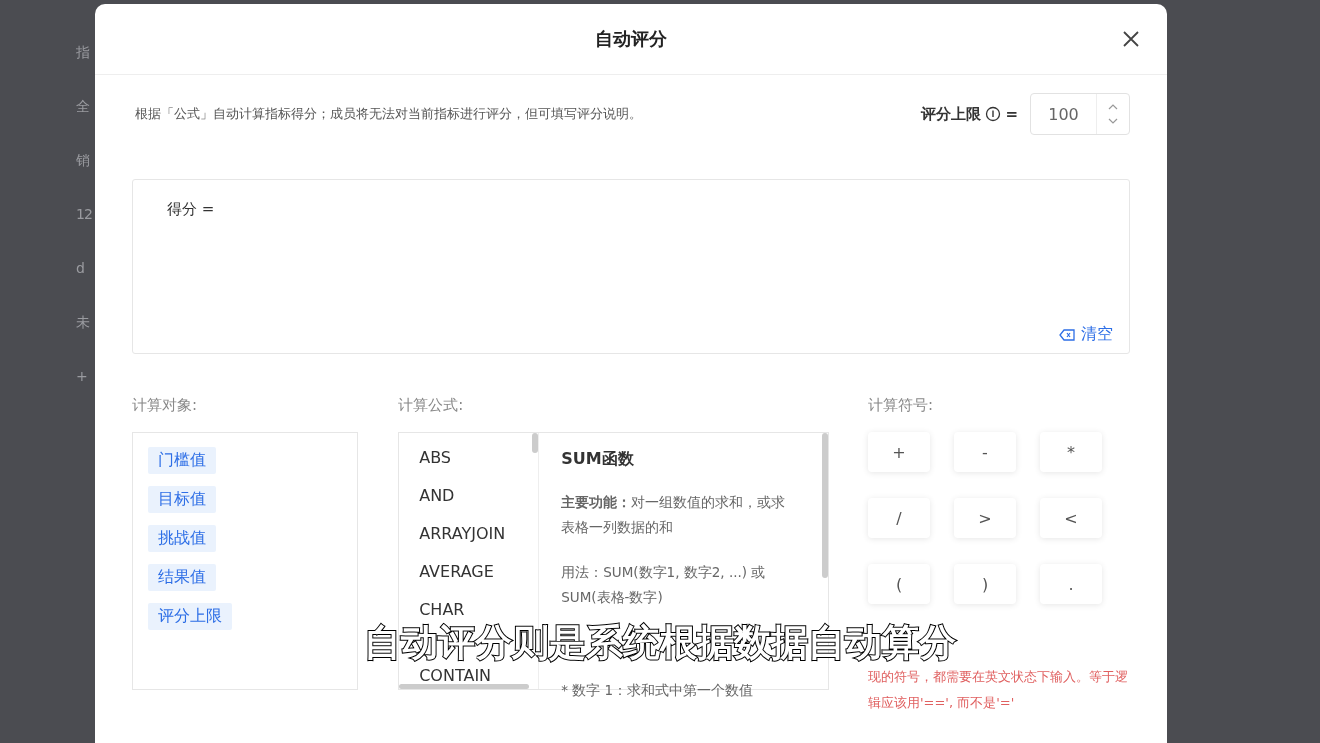 Image resolution: width=1320 pixels, height=743 pixels. Describe the element at coordinates (84, 214) in the screenshot. I see `background-text: 12` at that location.